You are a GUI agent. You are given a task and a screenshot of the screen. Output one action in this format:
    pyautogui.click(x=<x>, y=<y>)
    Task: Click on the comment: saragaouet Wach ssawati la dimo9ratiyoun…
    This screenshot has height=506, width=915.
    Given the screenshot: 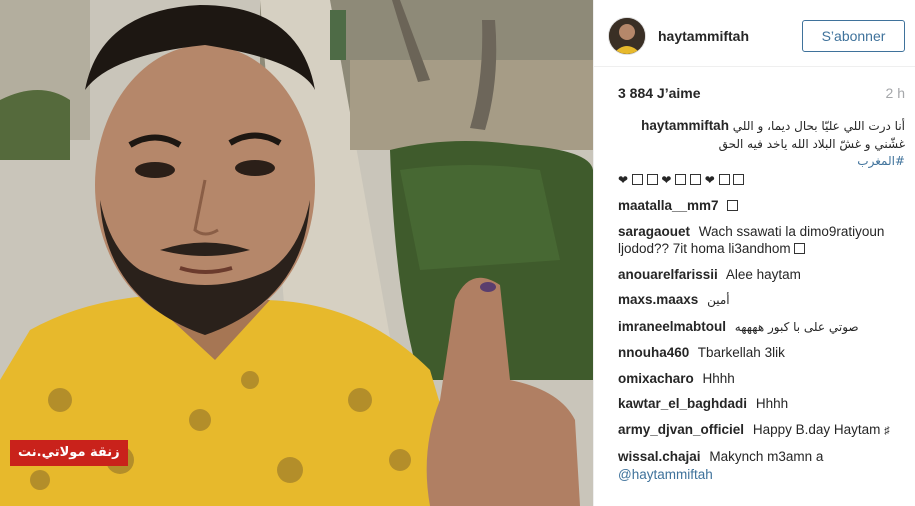 What is the action you would take?
    pyautogui.click(x=761, y=240)
    